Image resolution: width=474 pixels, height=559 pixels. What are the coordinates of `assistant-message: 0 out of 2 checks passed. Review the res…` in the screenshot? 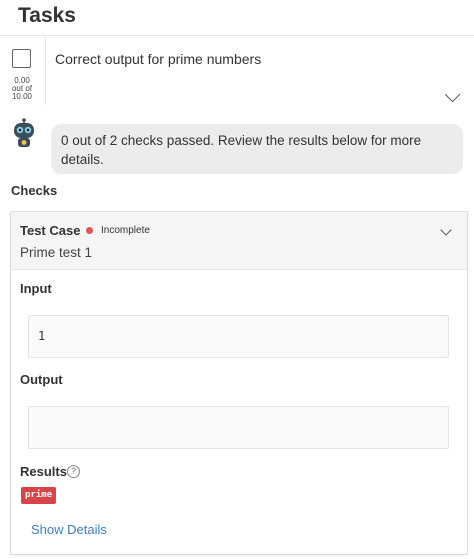 It's located at (257, 149).